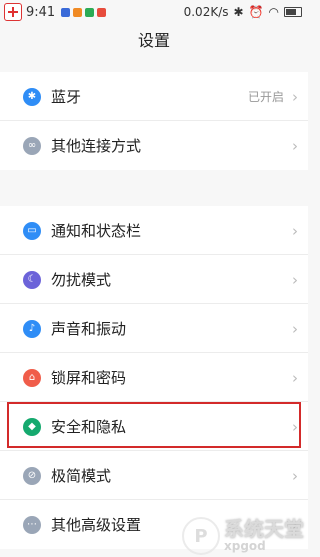  What do you see at coordinates (32, 279) in the screenshot?
I see `moon-icon: ☾` at bounding box center [32, 279].